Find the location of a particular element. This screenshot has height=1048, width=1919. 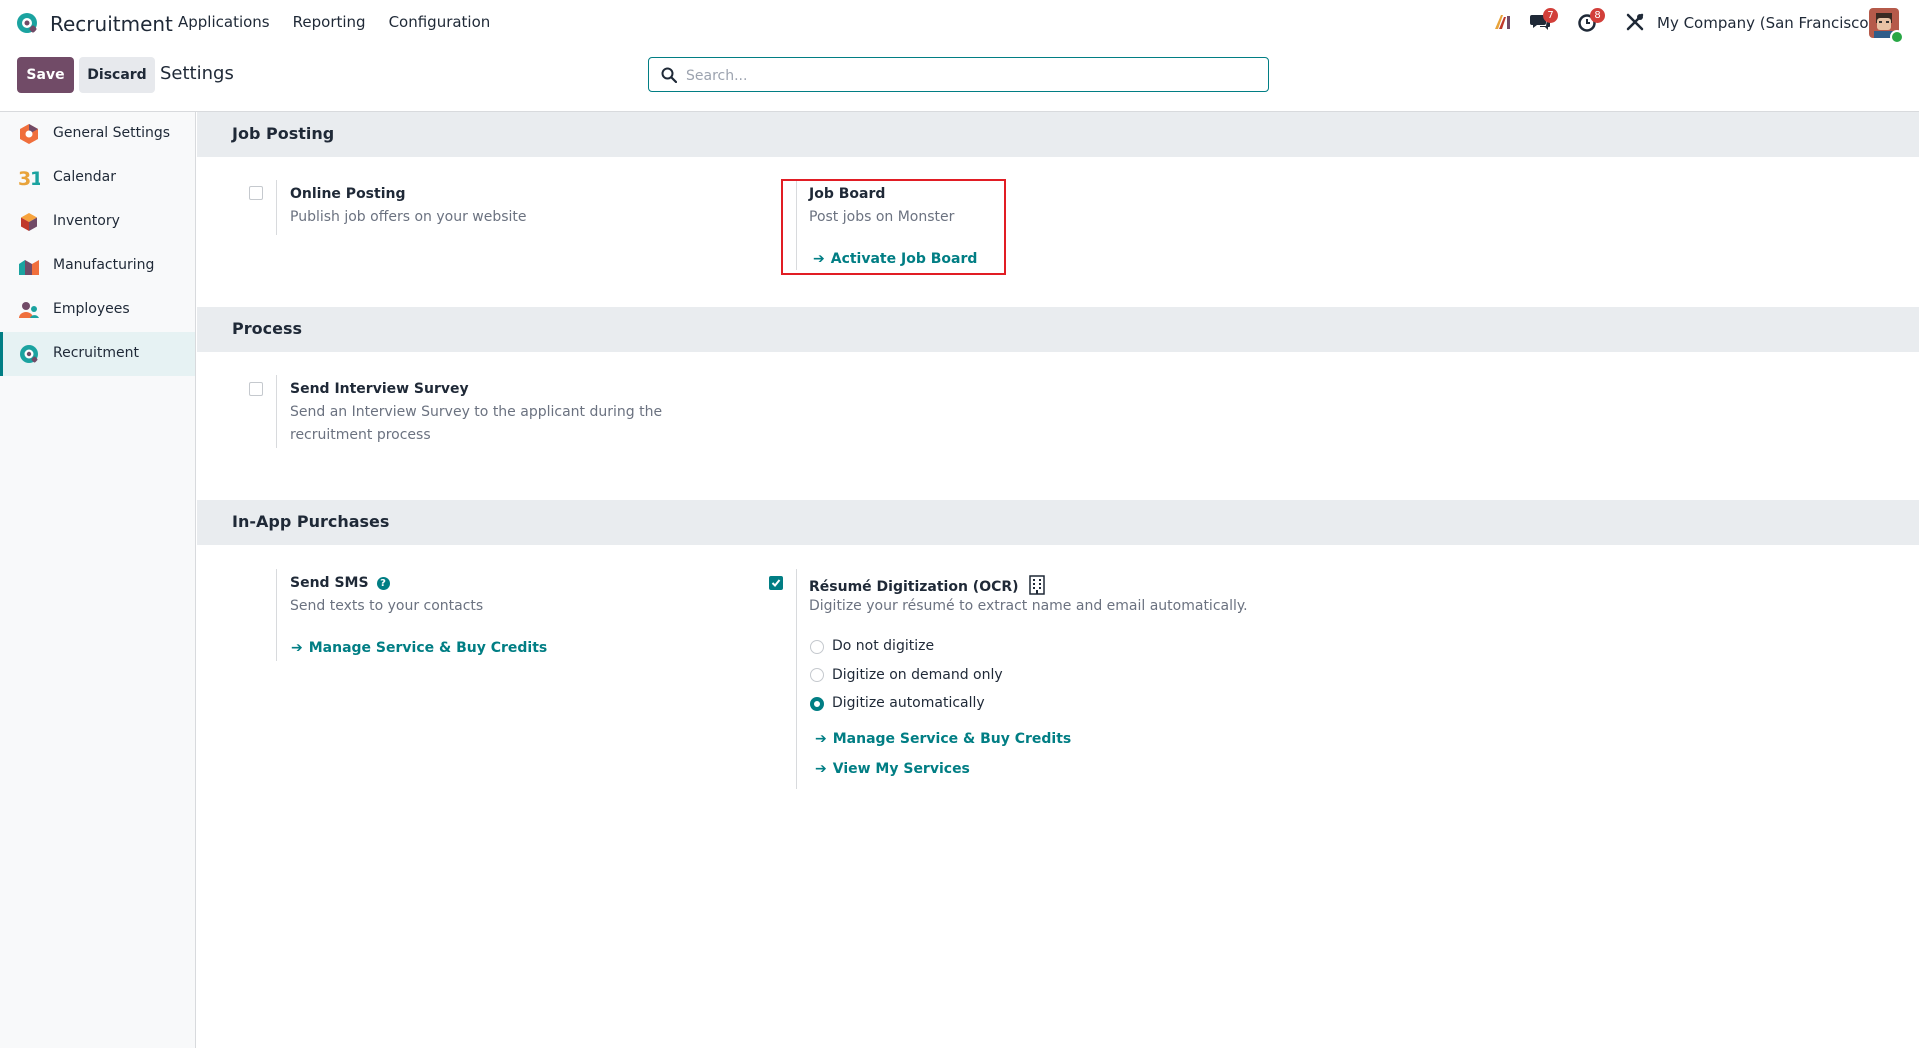

view-my-services-link: ➔ View My Services is located at coordinates (892, 769).